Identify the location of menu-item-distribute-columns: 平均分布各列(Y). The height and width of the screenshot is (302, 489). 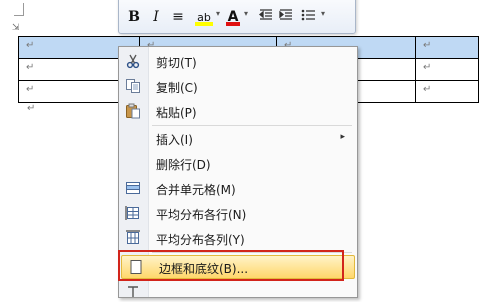
(238, 238).